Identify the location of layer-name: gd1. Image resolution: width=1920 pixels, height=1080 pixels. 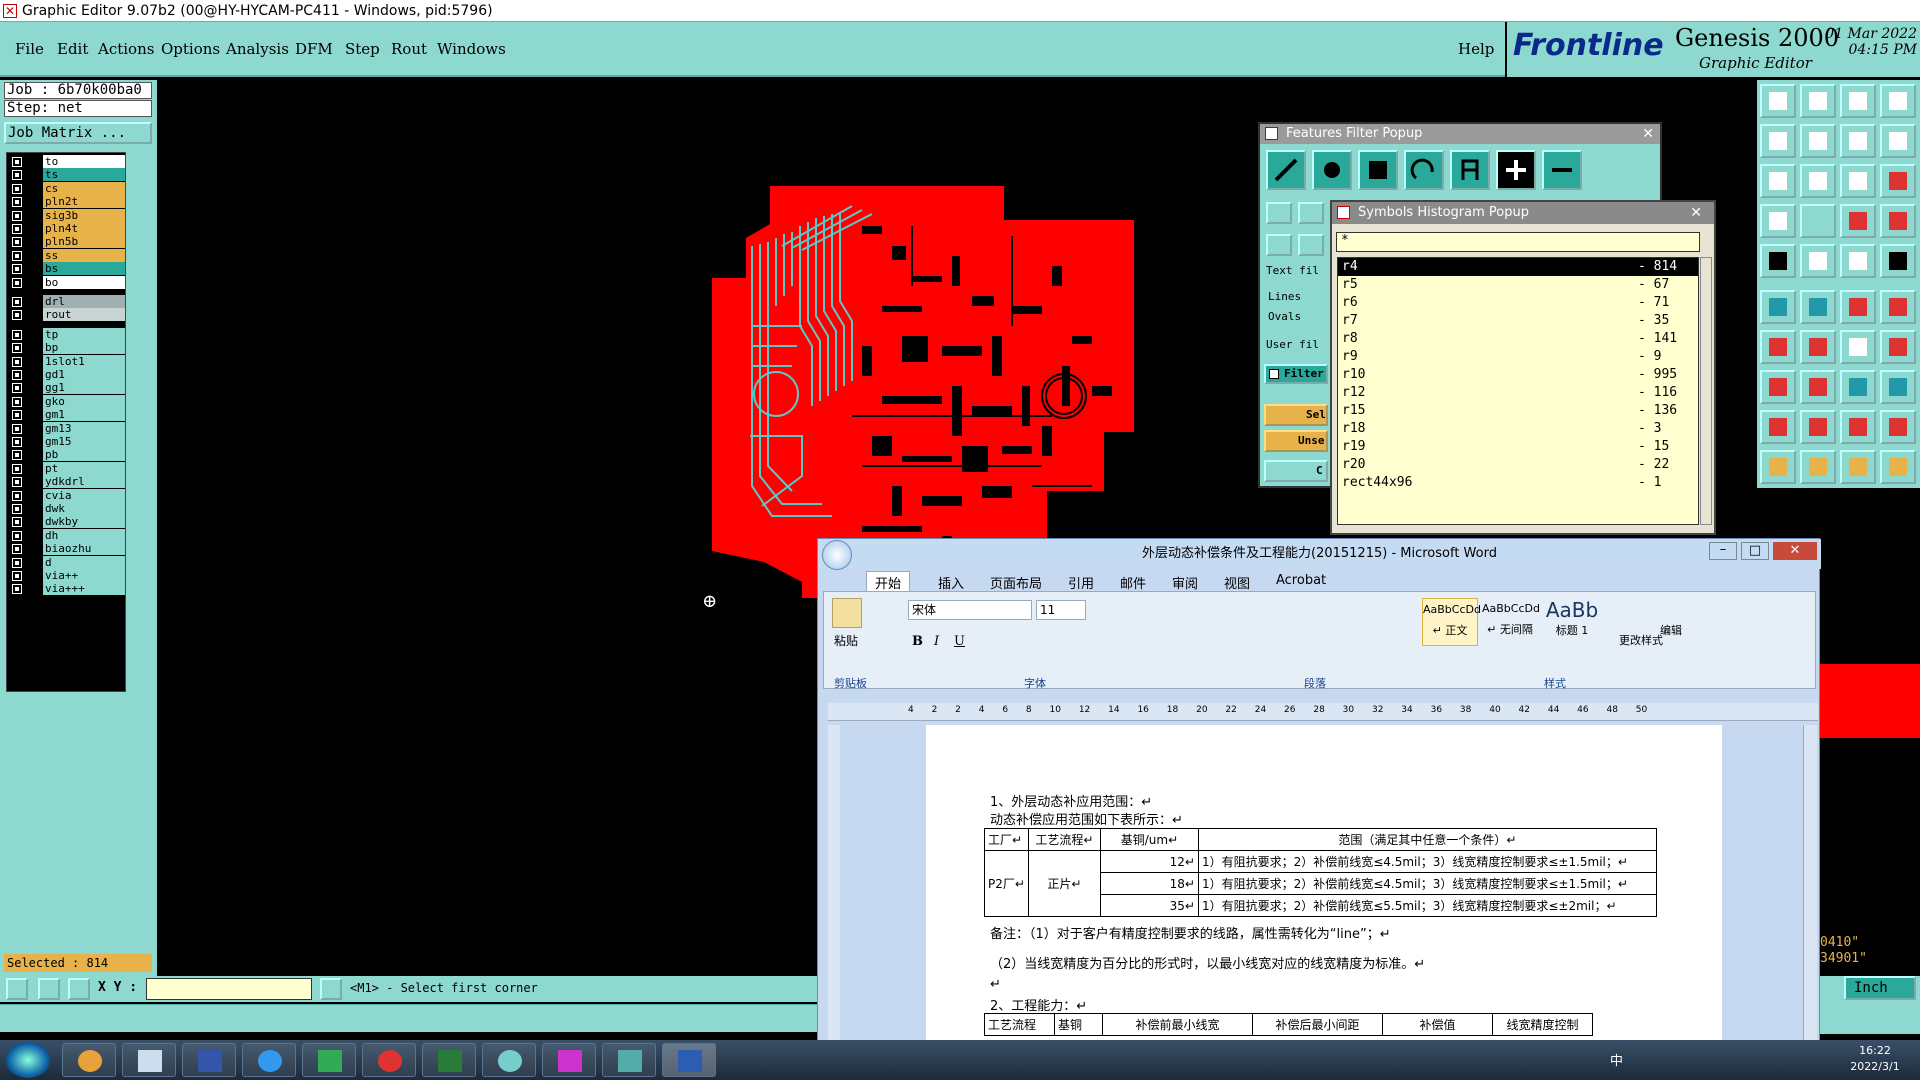
(84, 374).